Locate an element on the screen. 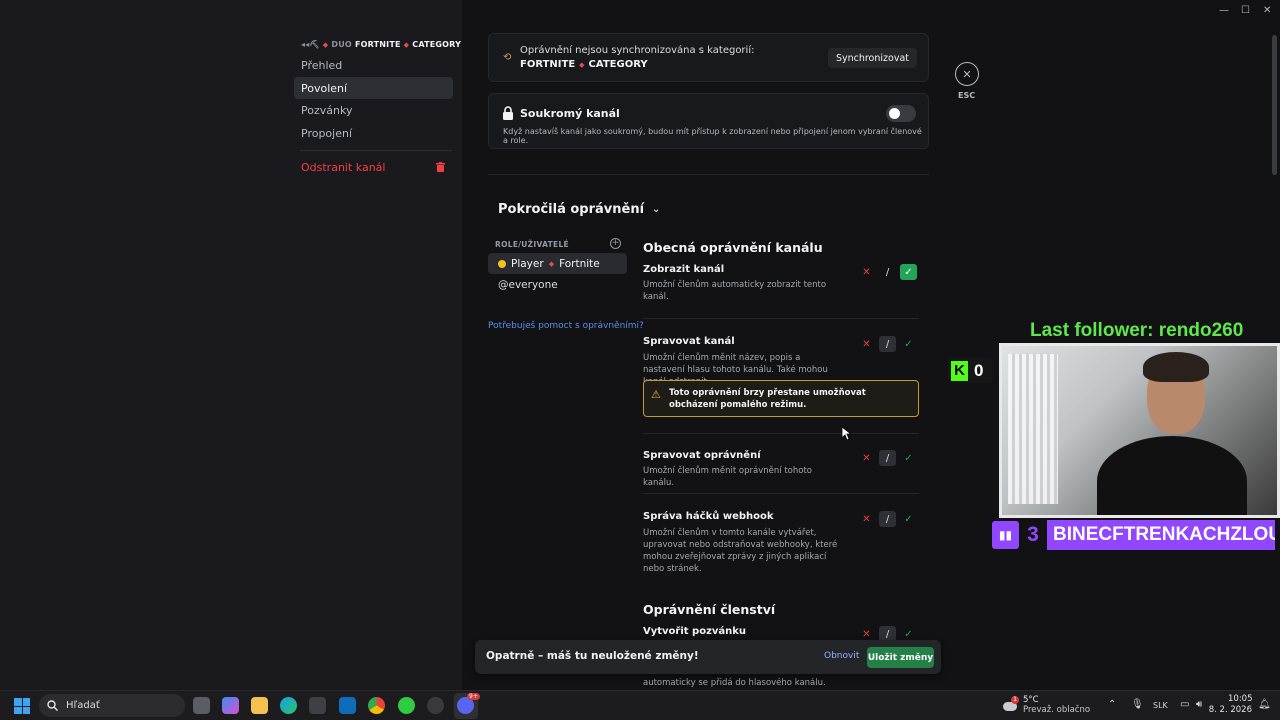 Image resolution: width=1280 pixels, height=720 pixels. perm-manage-permissions-toggle: ✕ / ✓ is located at coordinates (887, 458).